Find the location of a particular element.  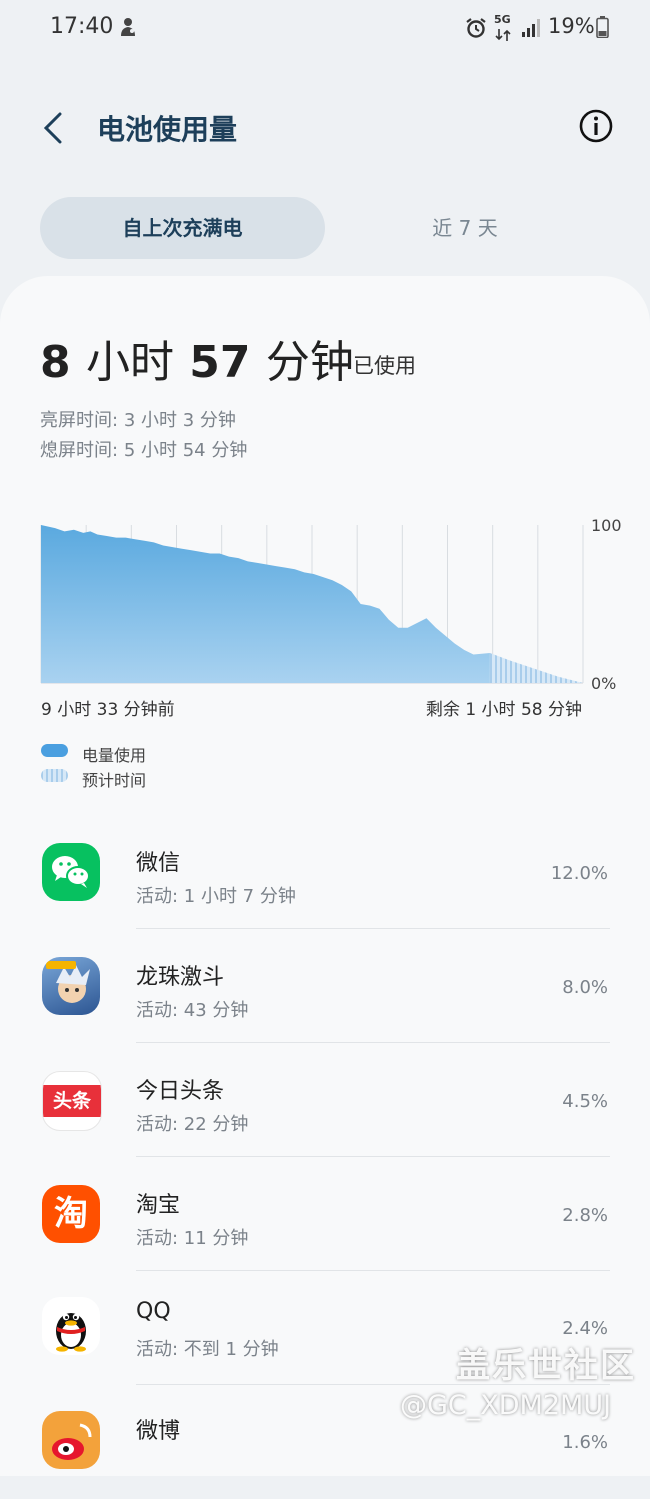

y-tick-min: 0% is located at coordinates (604, 683).